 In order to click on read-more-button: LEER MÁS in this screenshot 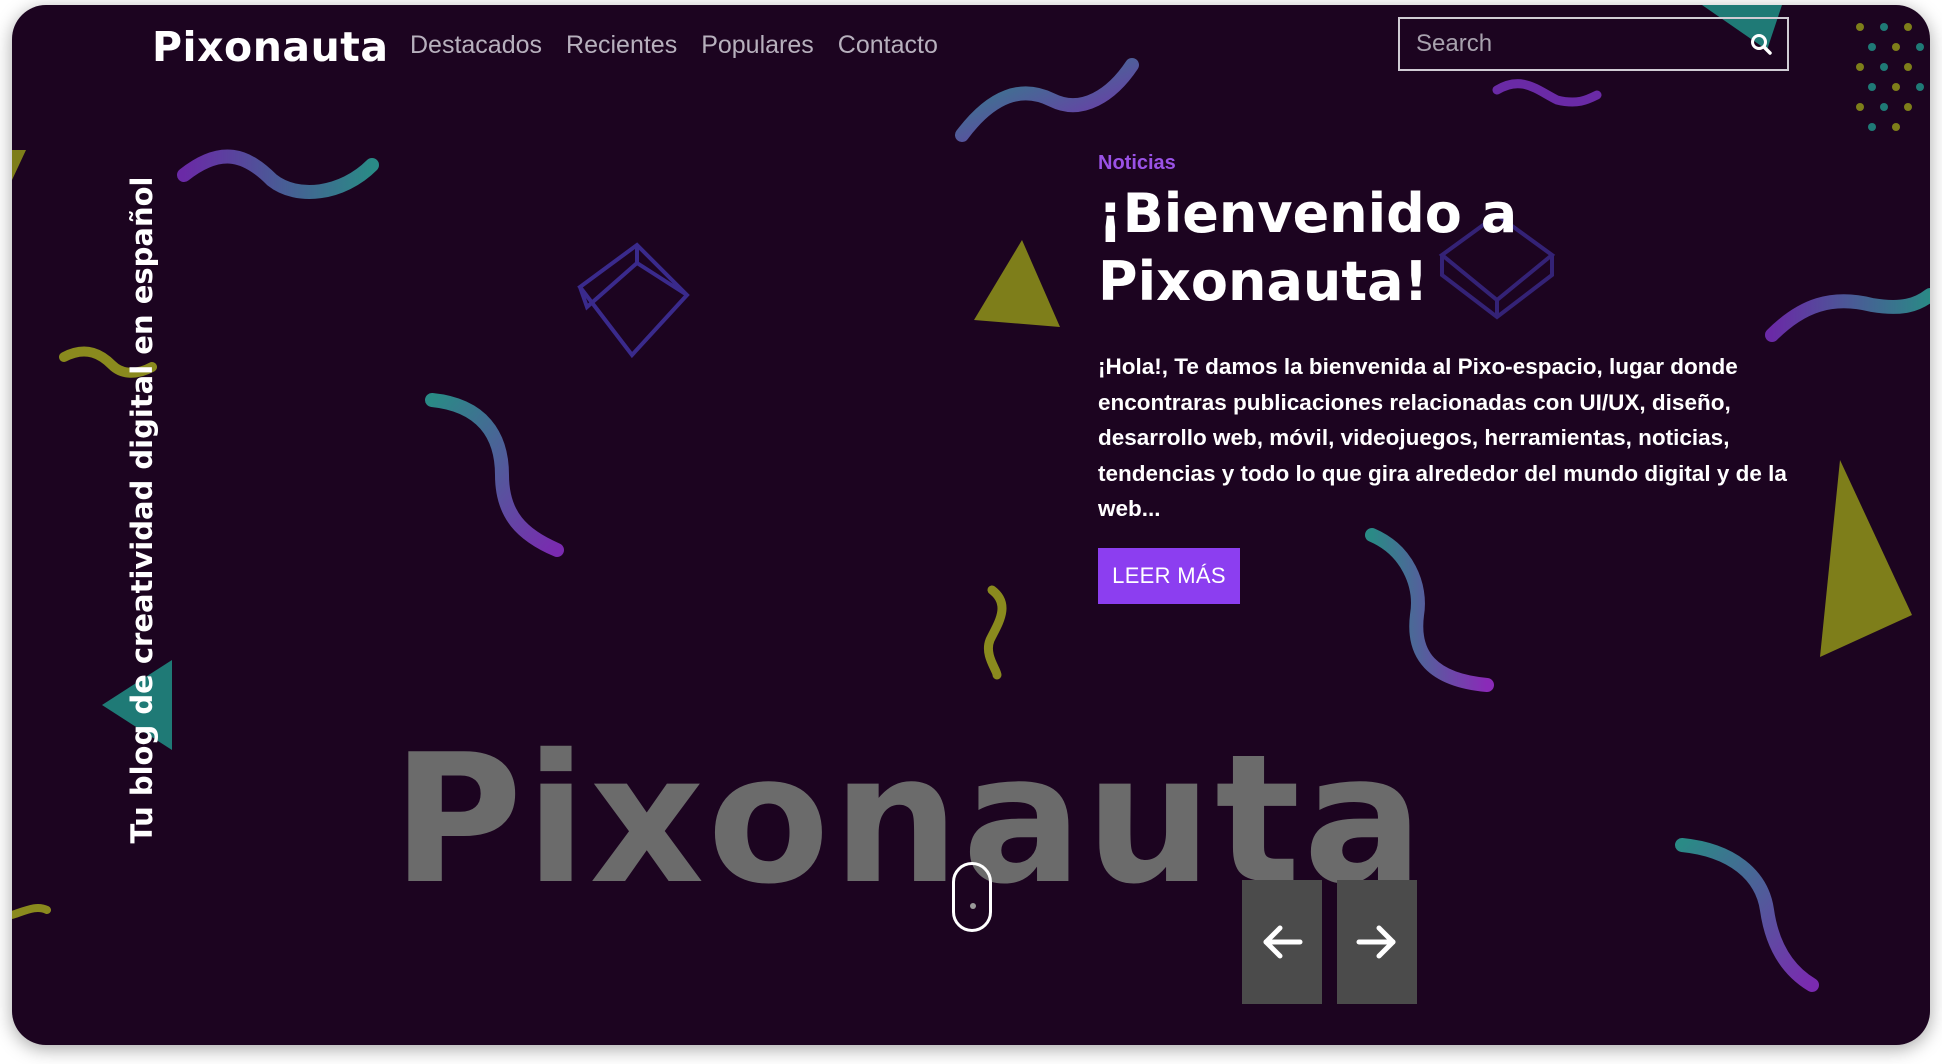, I will do `click(1169, 576)`.